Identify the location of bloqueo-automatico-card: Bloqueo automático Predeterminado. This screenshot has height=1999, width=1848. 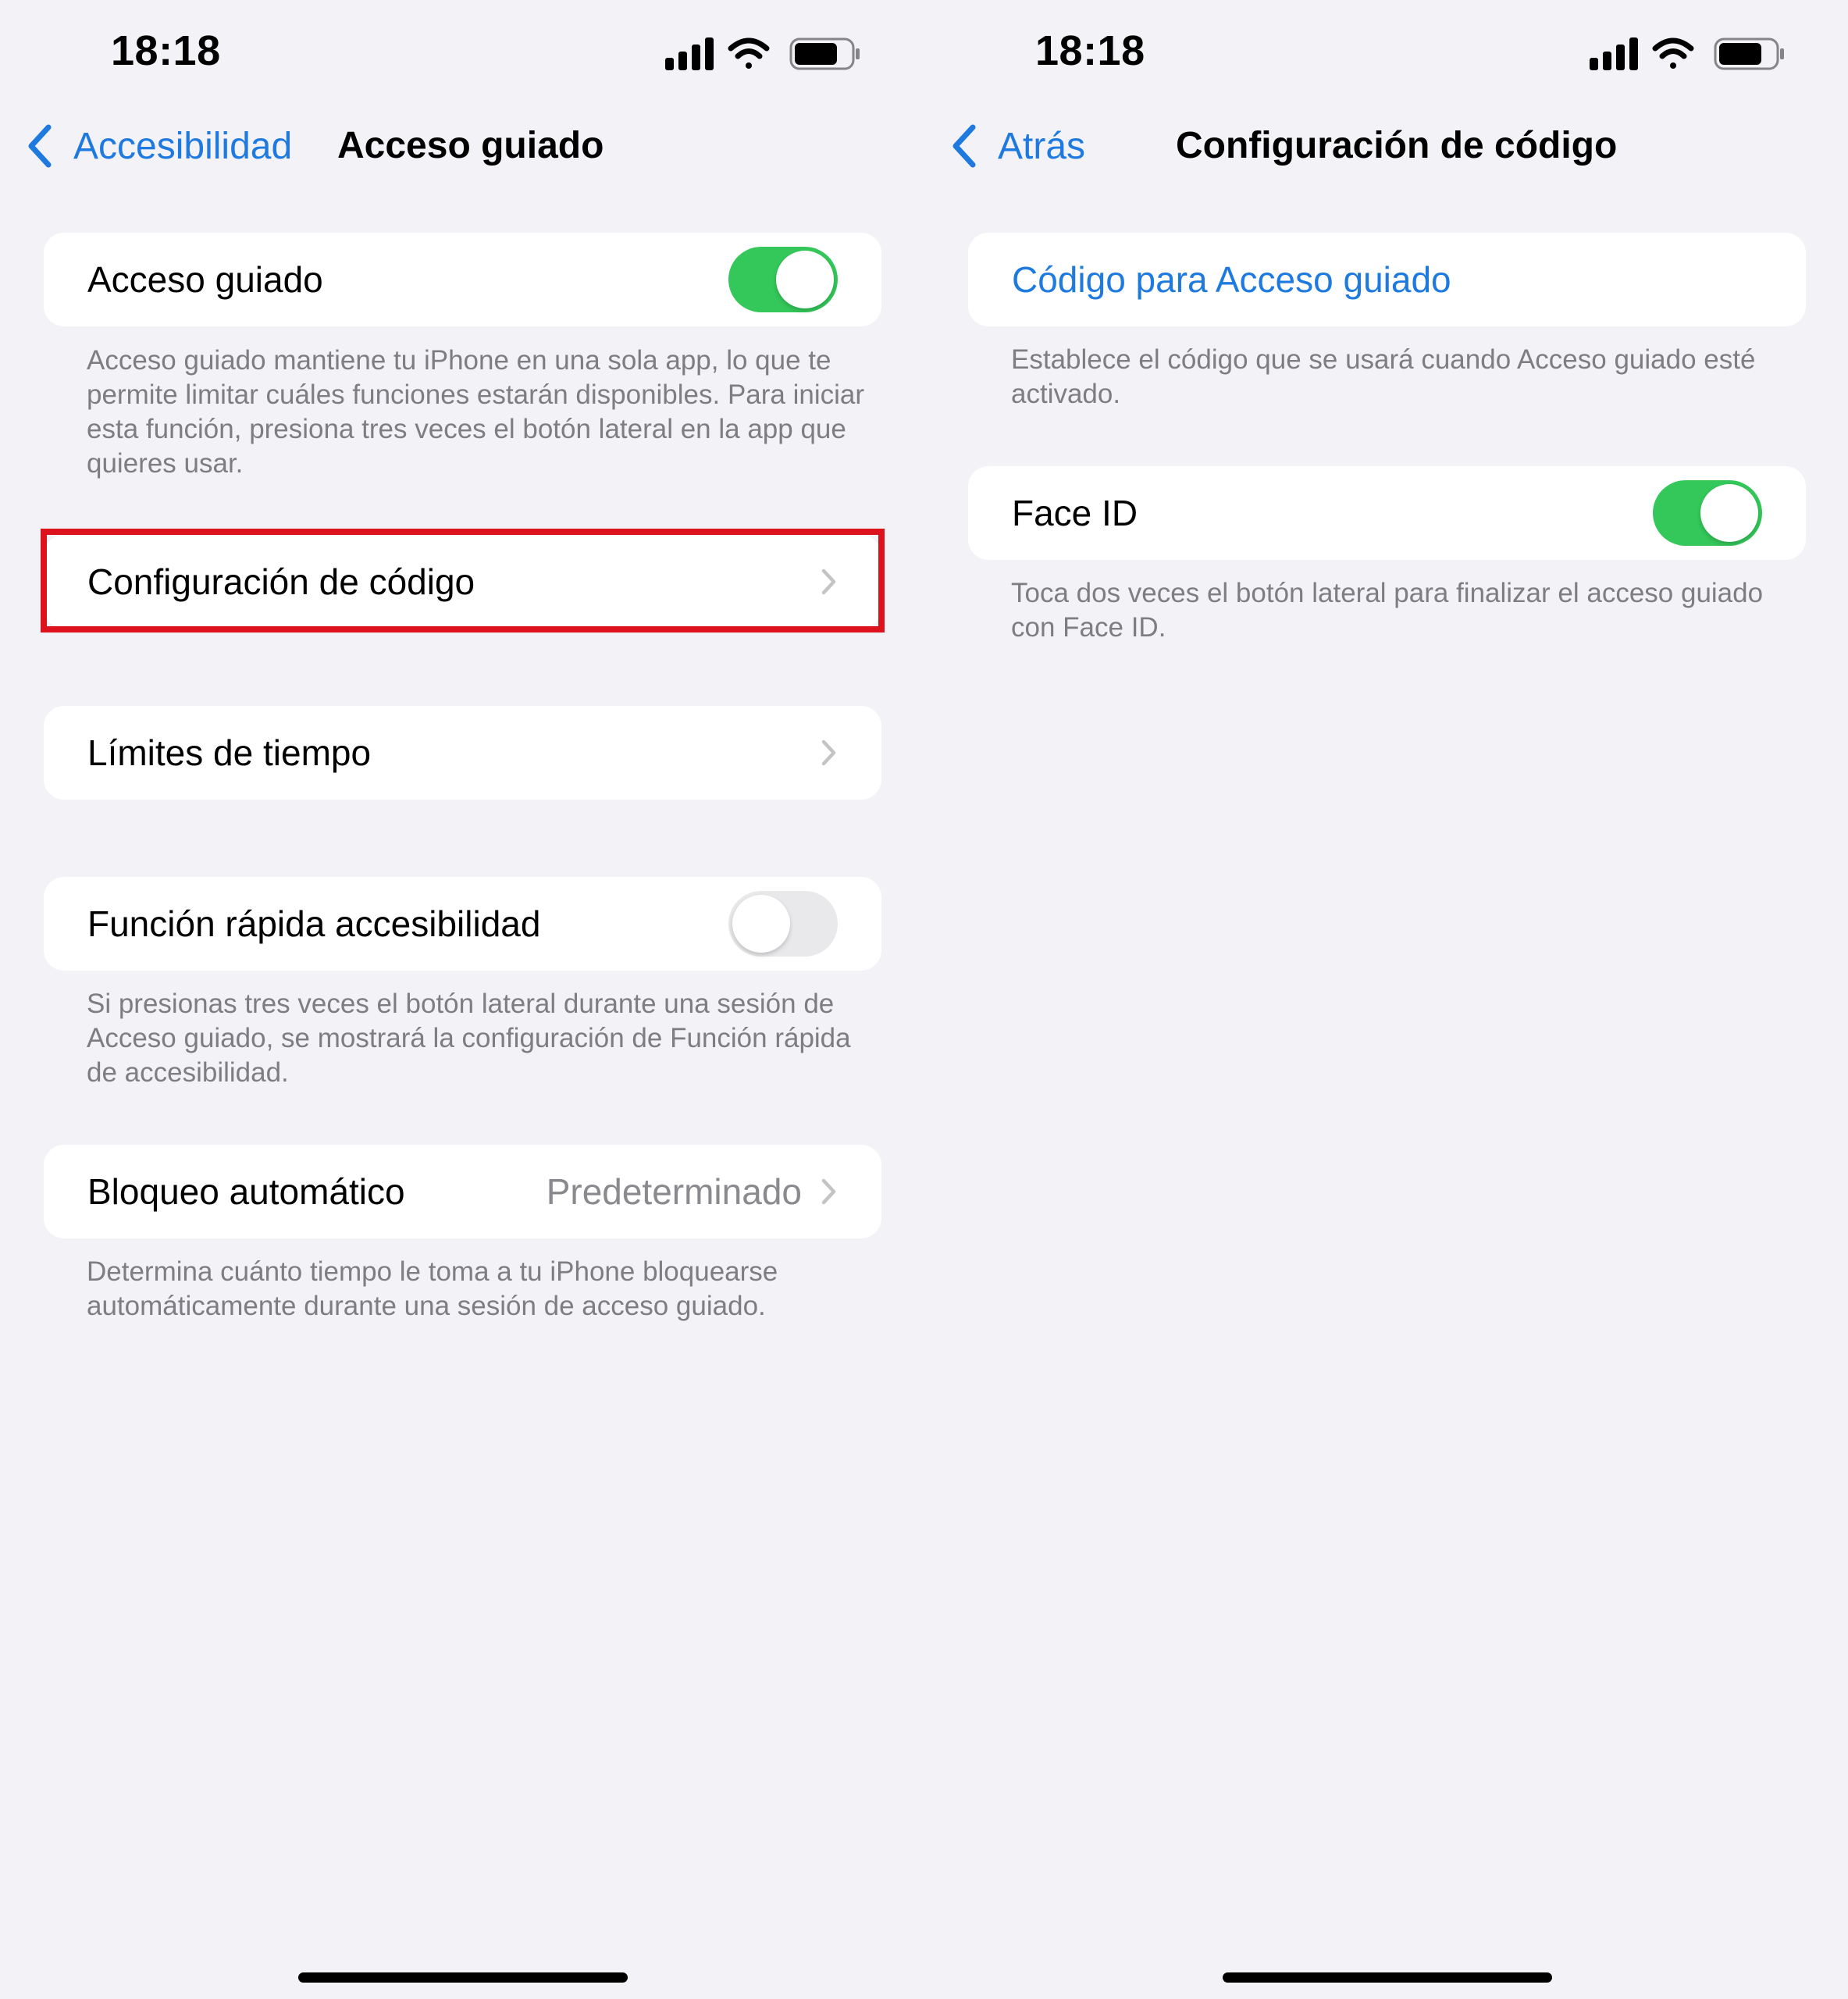
(463, 1191).